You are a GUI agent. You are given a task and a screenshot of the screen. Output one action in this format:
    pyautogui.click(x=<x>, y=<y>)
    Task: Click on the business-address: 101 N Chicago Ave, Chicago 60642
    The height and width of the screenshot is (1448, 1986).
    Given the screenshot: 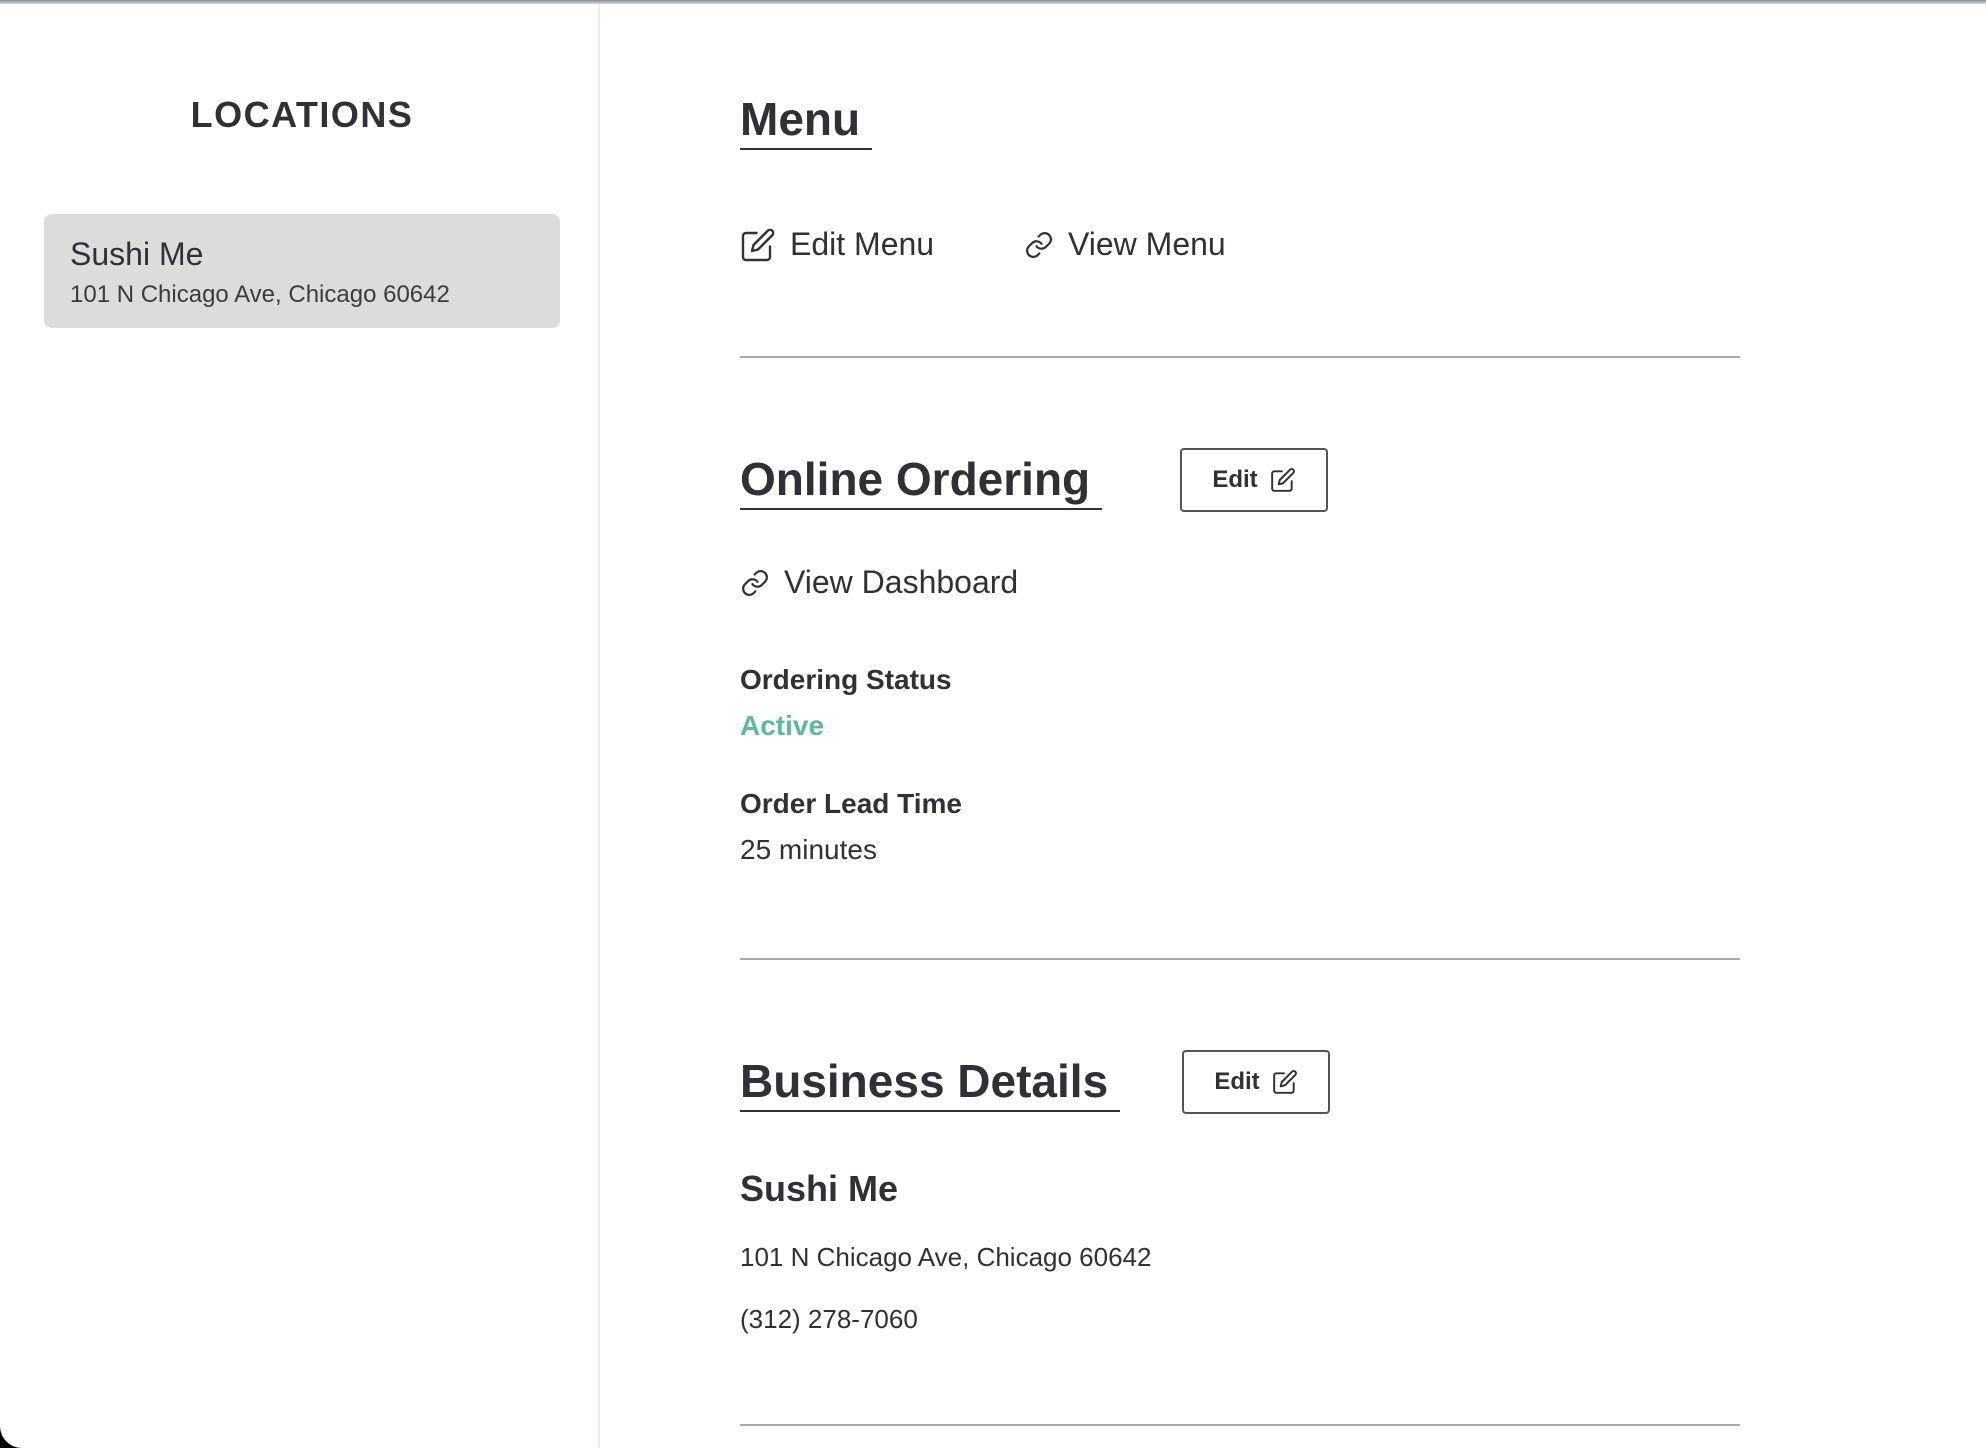 What is the action you would take?
    pyautogui.click(x=946, y=1257)
    